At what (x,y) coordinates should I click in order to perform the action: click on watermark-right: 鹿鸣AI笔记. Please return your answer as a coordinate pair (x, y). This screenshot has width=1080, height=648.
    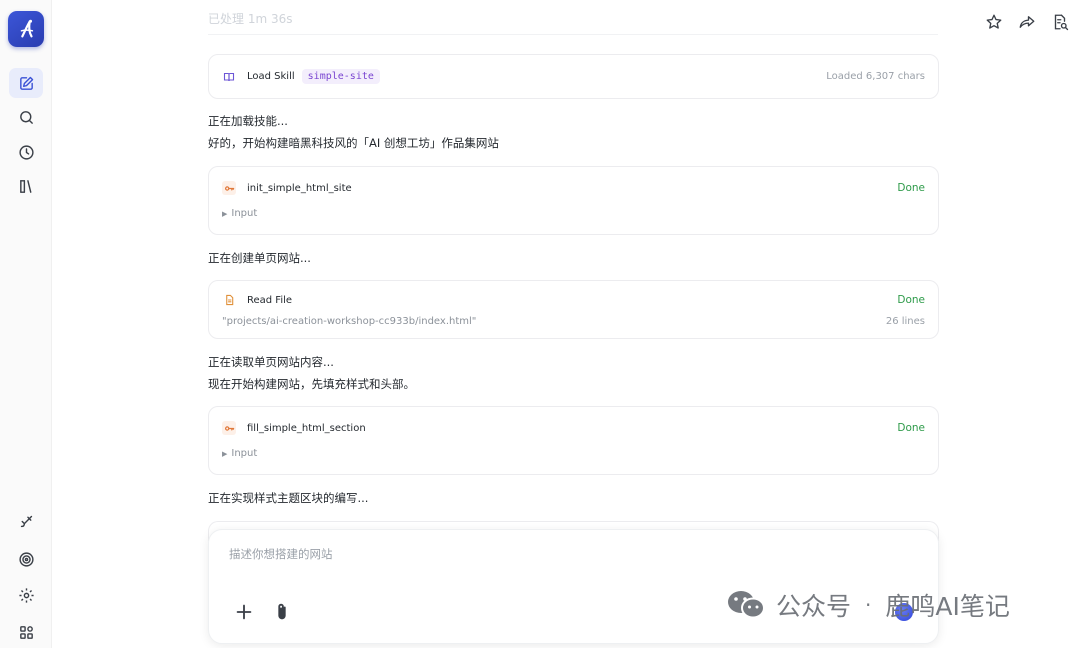
    Looking at the image, I should click on (947, 606).